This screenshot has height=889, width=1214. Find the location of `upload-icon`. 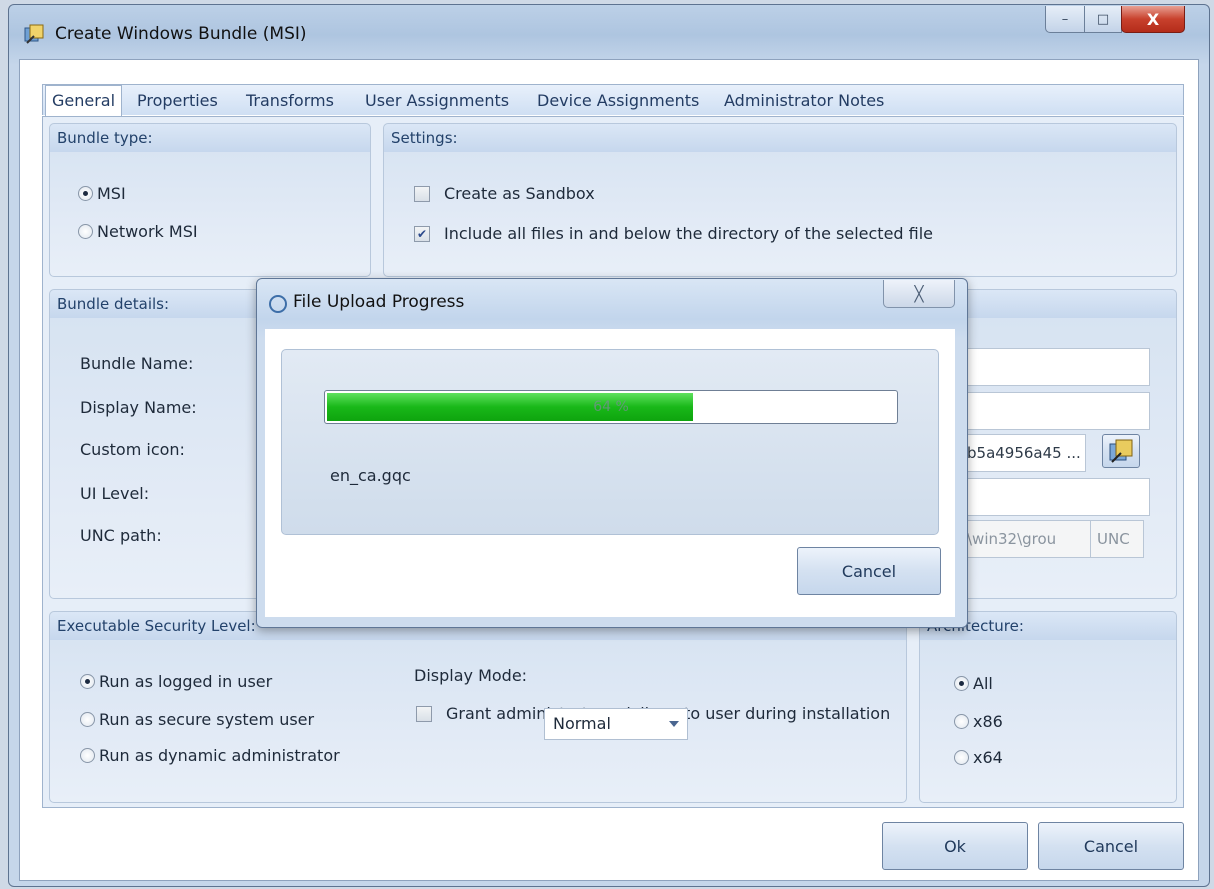

upload-icon is located at coordinates (278, 304).